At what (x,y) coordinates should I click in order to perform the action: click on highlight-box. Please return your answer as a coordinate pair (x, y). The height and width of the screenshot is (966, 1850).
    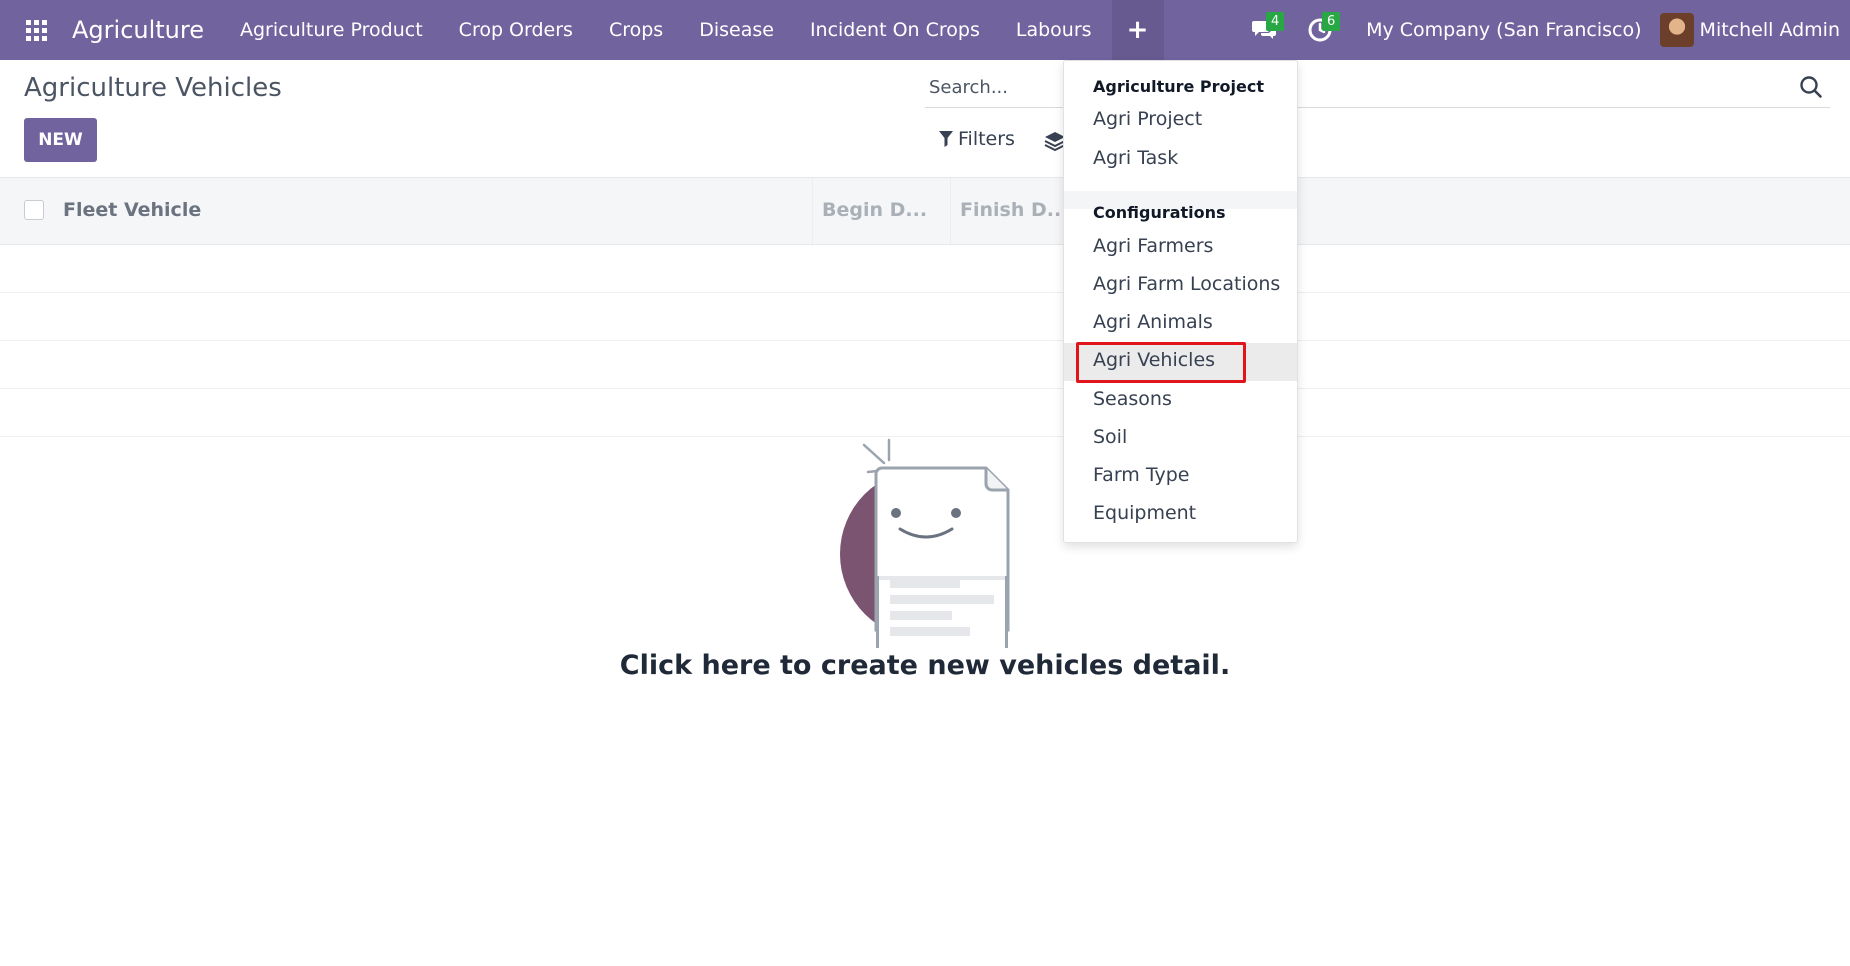
    Looking at the image, I should click on (1161, 362).